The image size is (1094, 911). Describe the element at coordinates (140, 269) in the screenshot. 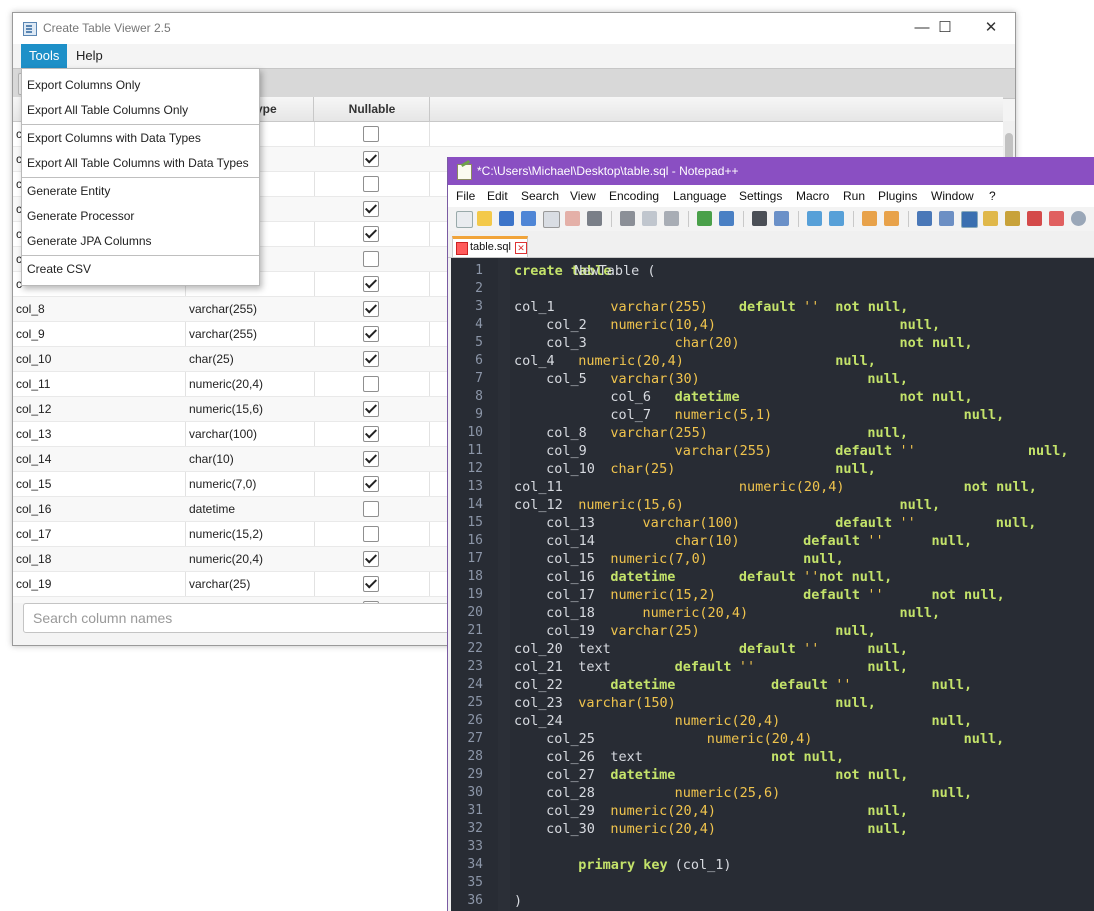

I see `menu-item-create-csv: Create CSV` at that location.